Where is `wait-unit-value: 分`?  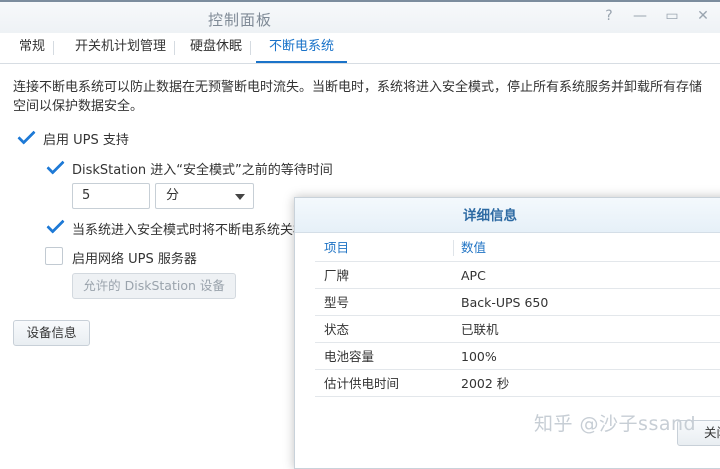 wait-unit-value: 分 is located at coordinates (173, 195).